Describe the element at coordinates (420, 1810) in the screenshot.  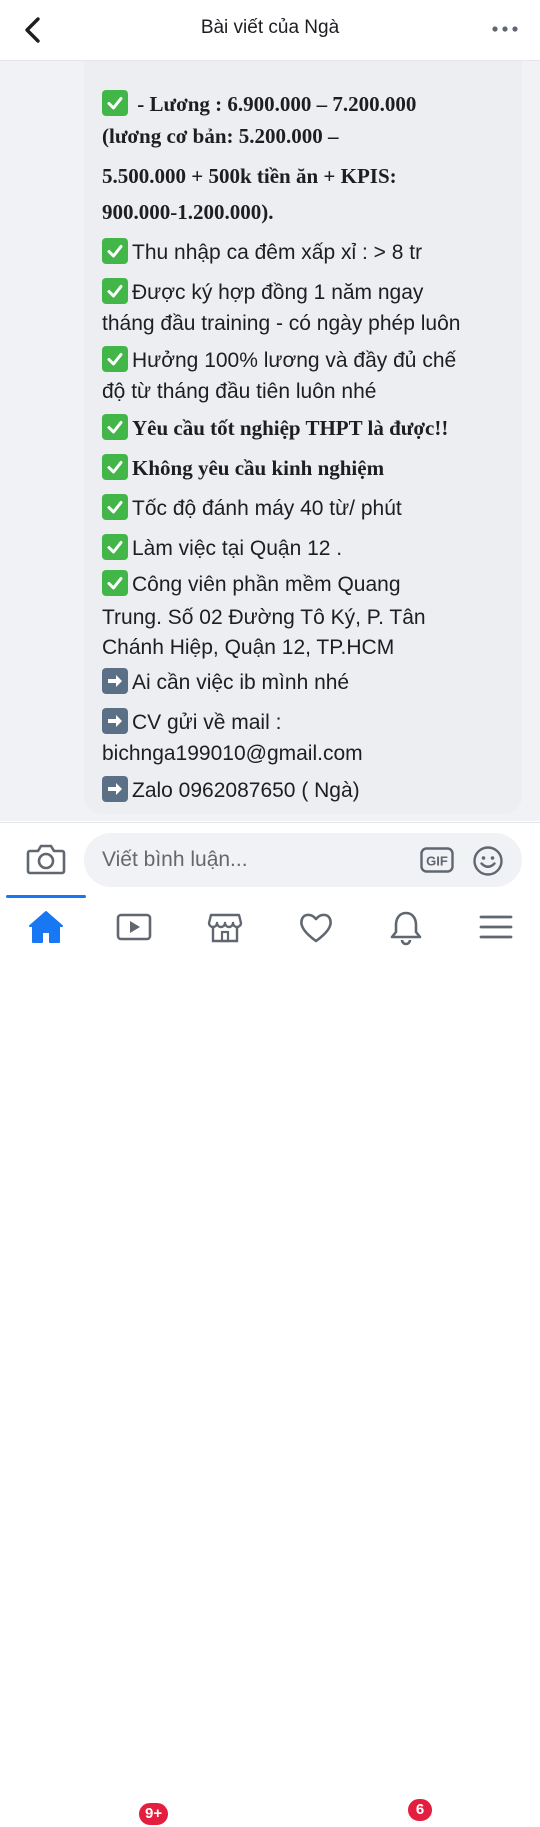
I see `notifications-badge: 6` at that location.